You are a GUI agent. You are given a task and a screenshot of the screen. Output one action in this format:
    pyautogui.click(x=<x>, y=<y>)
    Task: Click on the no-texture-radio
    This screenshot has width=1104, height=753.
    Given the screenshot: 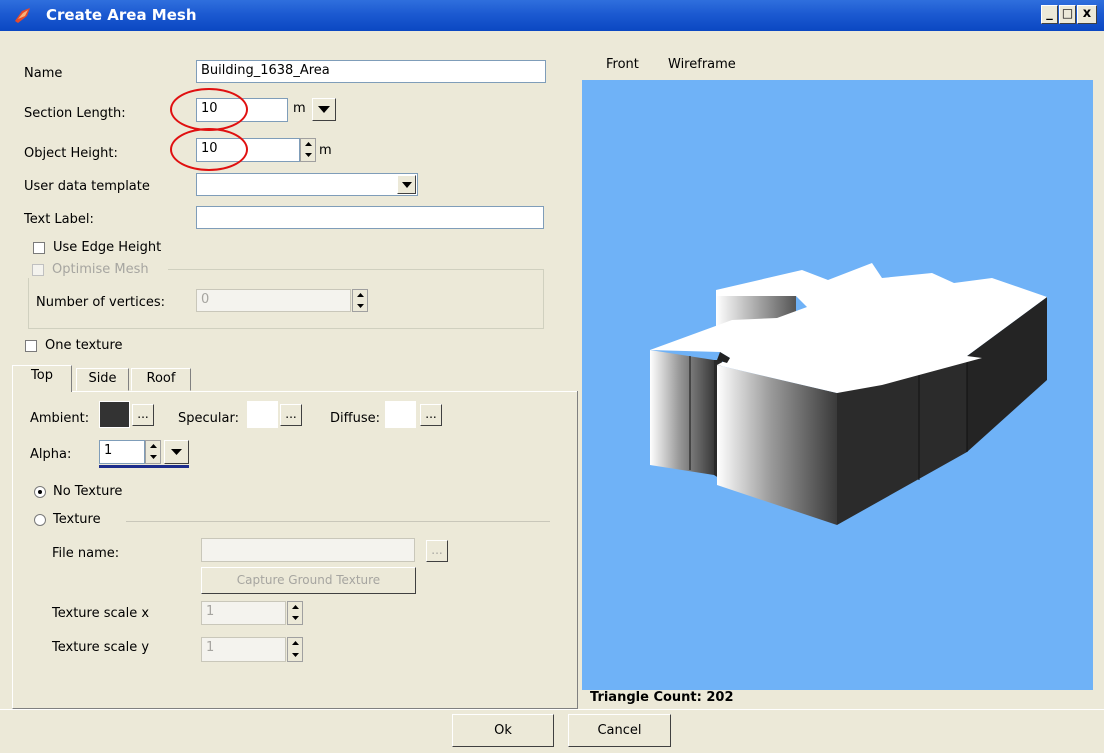 What is the action you would take?
    pyautogui.click(x=40, y=492)
    